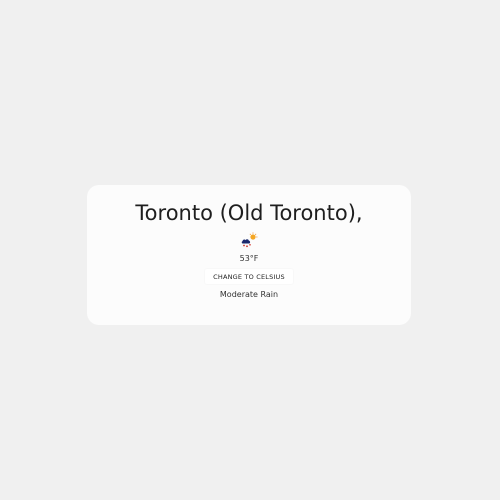 This screenshot has height=500, width=500. What do you see at coordinates (249, 213) in the screenshot?
I see `city-name: Toronto (Old Toronto),` at bounding box center [249, 213].